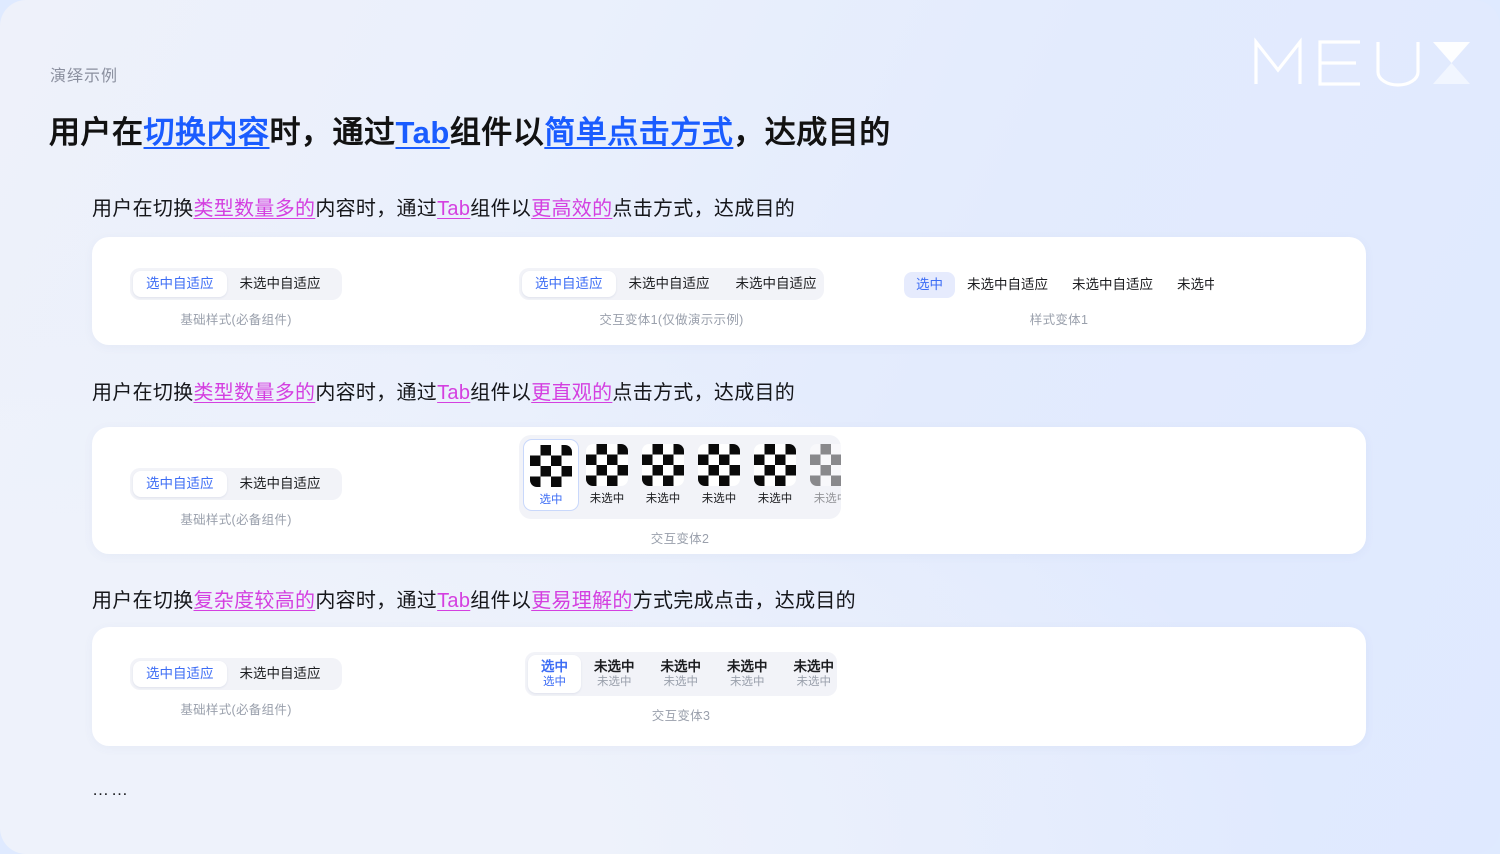 This screenshot has height=854, width=1500. I want to click on dual-tab-item: 选中 选中, so click(554, 674).